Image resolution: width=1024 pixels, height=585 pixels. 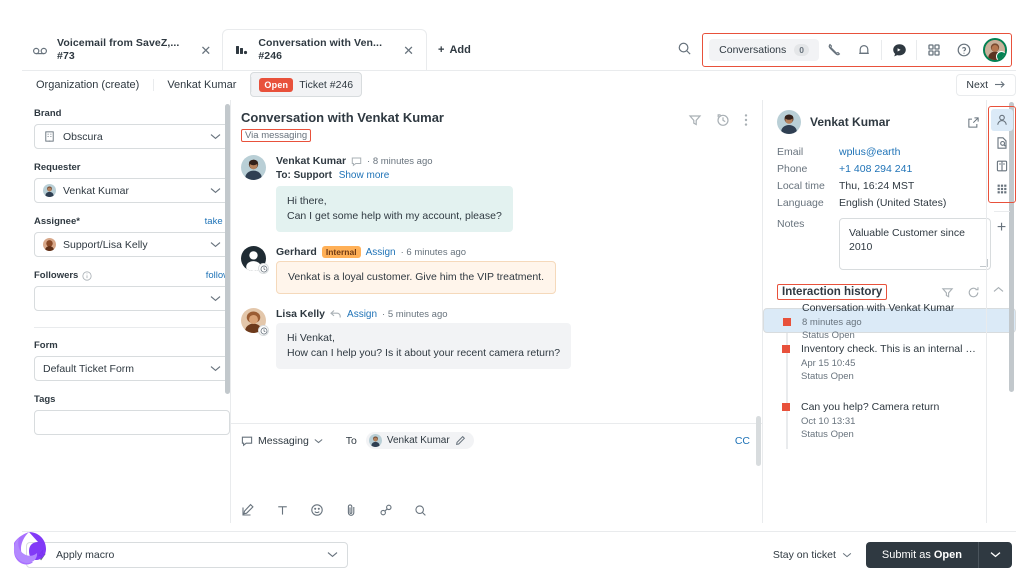 I want to click on history-clock-icon, so click(x=723, y=120).